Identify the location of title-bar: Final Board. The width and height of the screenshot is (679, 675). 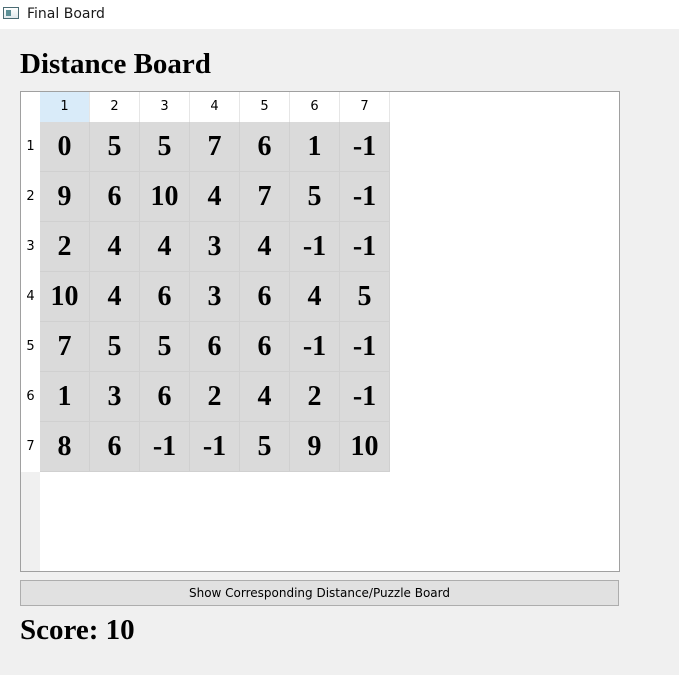
(339, 14).